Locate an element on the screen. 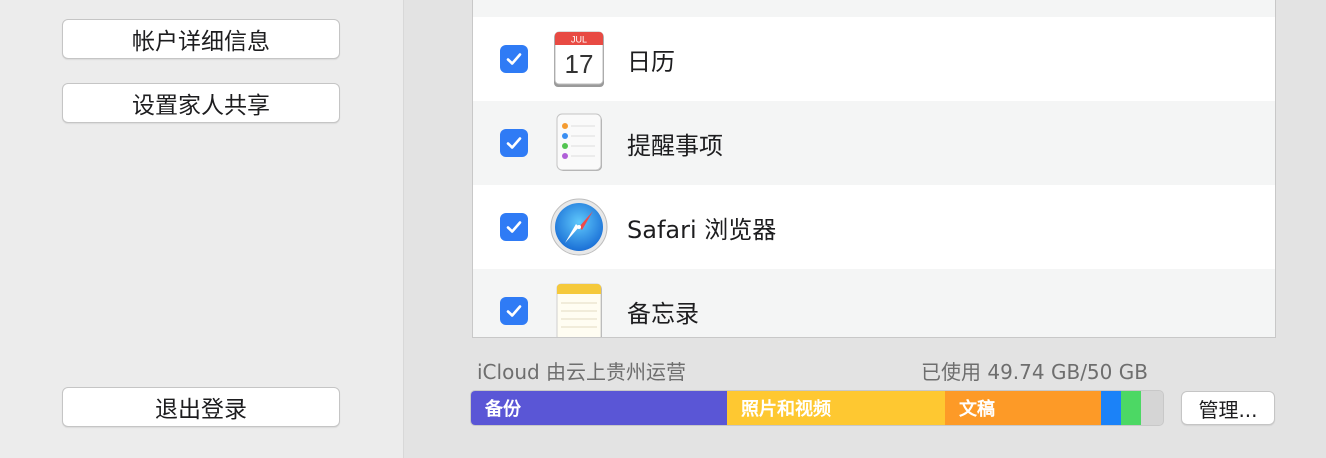 The width and height of the screenshot is (1326, 458). svg-text: JUL is located at coordinates (579, 40).